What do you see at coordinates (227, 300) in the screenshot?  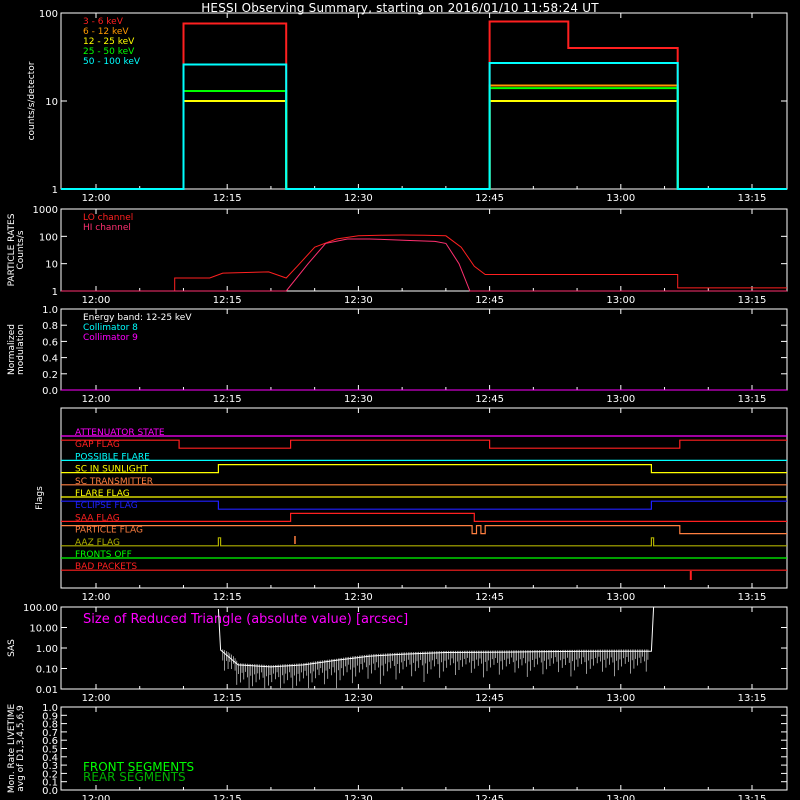 I see `particle_rates-xtick-label: 12:15` at bounding box center [227, 300].